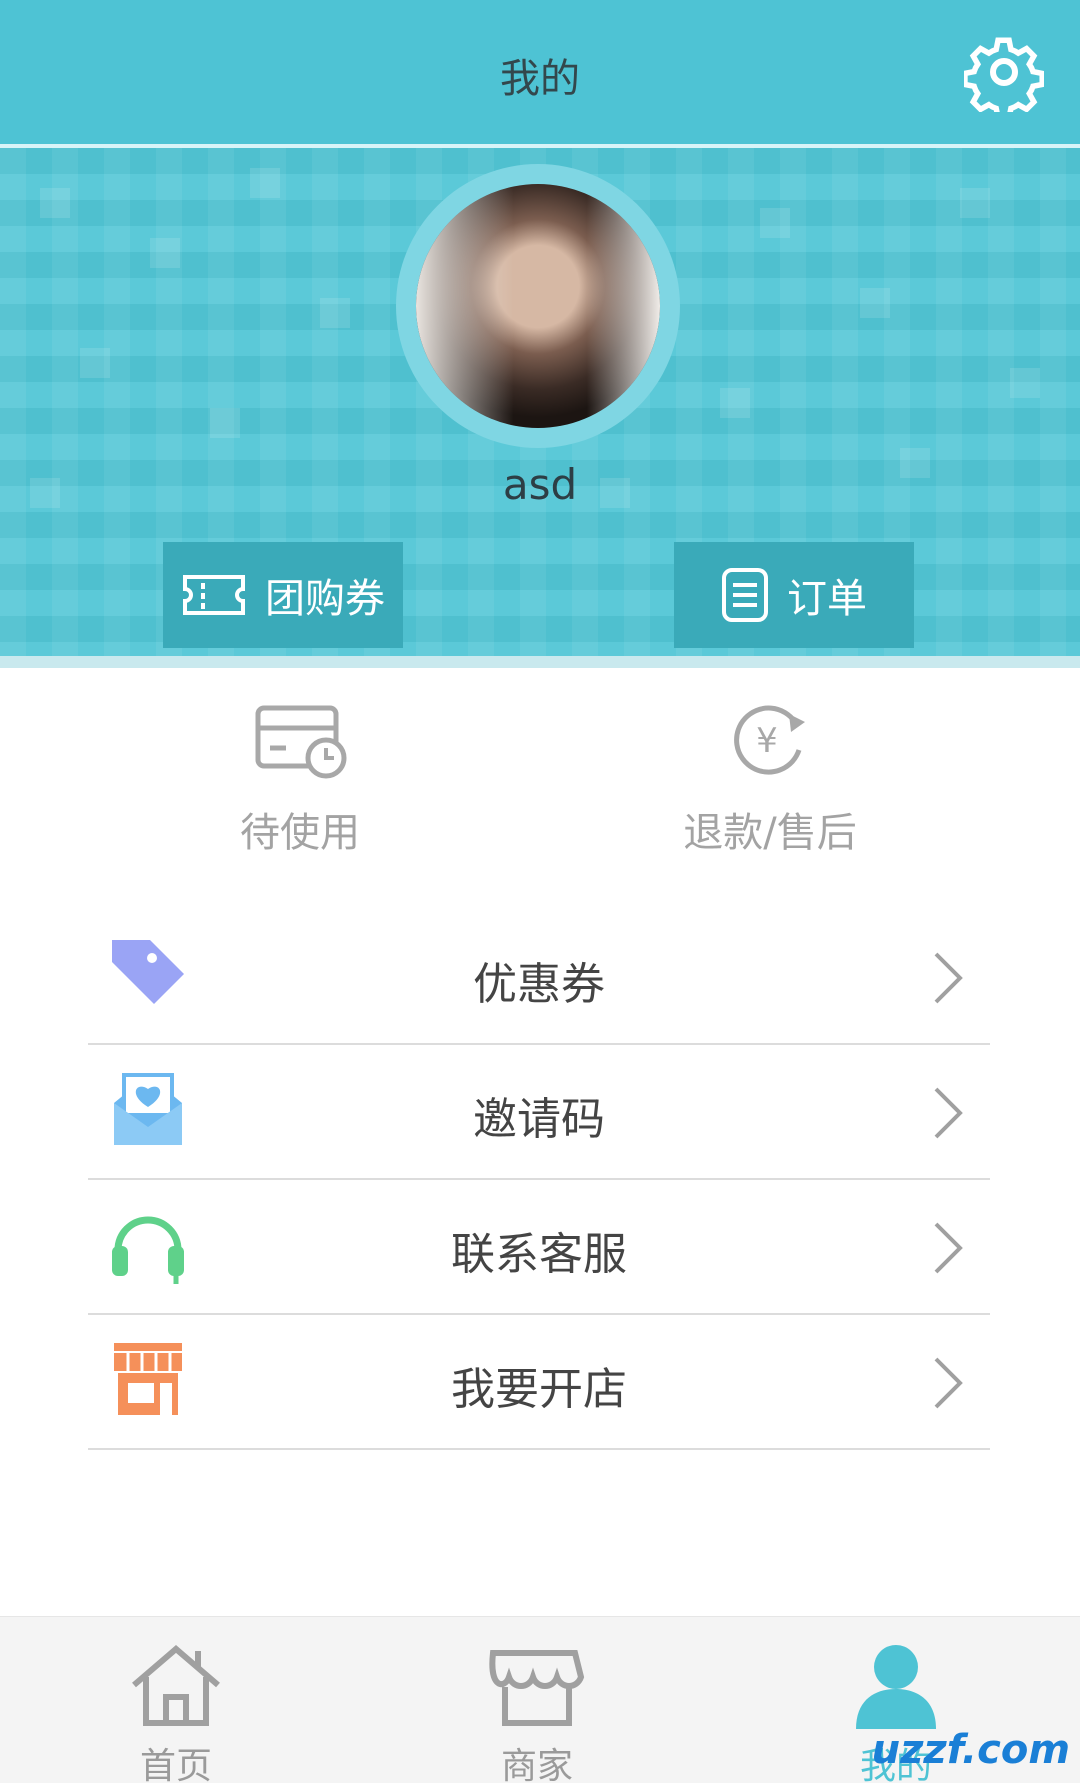 This screenshot has height=1789, width=1080. What do you see at coordinates (827, 599) in the screenshot?
I see `orders-label: 订单` at bounding box center [827, 599].